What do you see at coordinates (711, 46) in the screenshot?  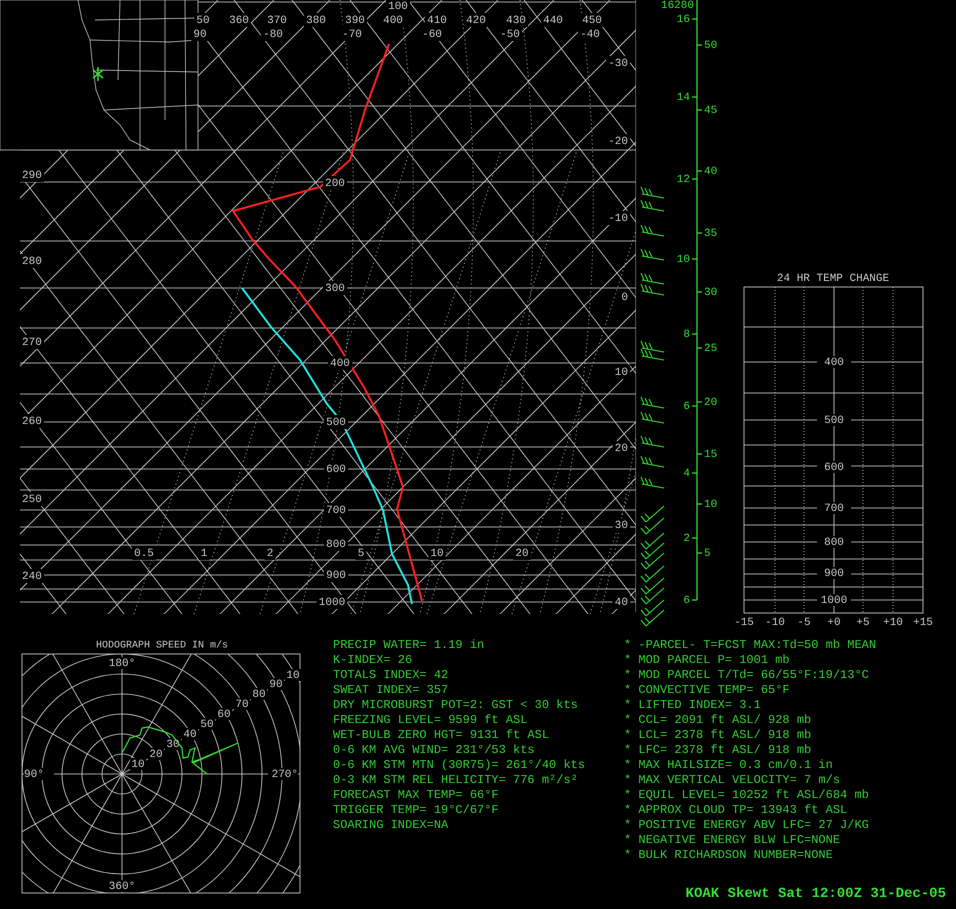 I see `kft-label: 50` at bounding box center [711, 46].